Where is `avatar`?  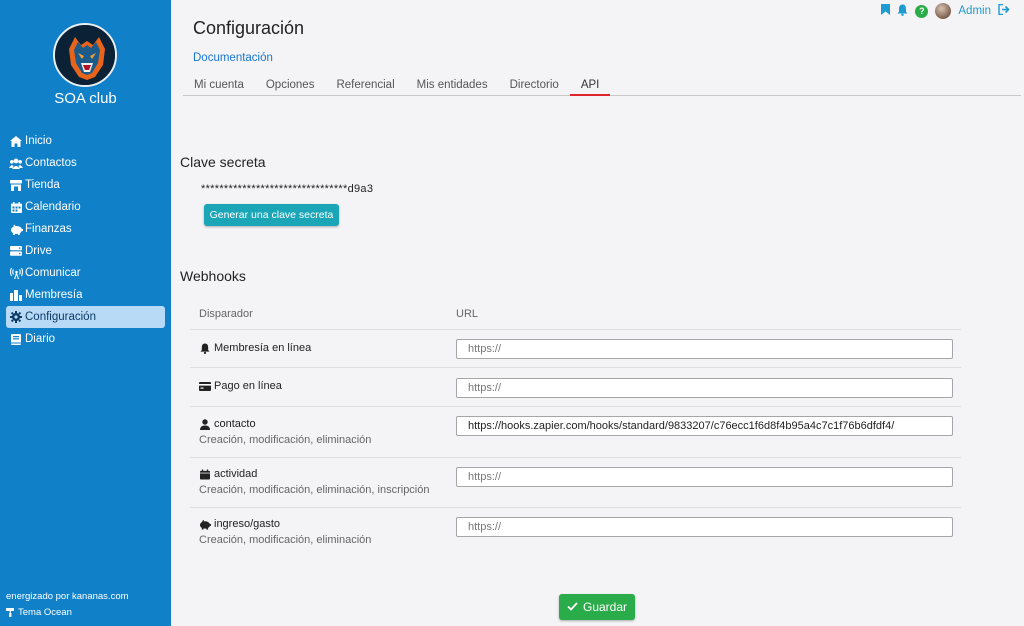
avatar is located at coordinates (943, 11).